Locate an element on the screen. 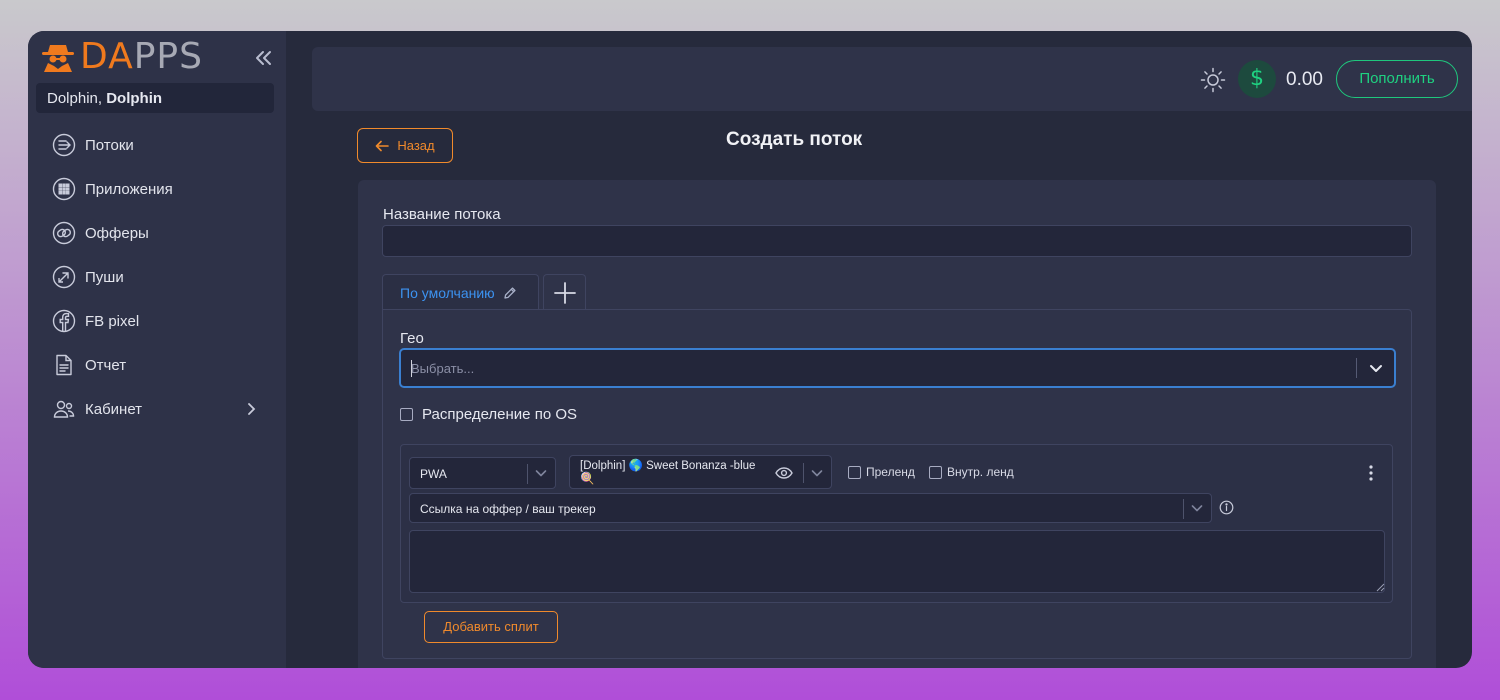 This screenshot has width=1500, height=700. application-value: [Dolphin] 🌎 Sweet Bonanza -blue is located at coordinates (668, 466).